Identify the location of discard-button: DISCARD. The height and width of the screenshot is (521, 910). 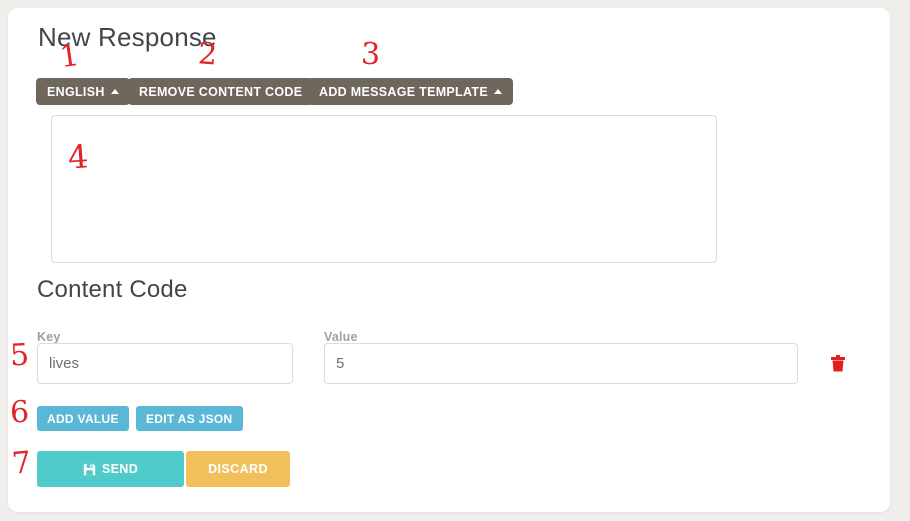
(238, 469).